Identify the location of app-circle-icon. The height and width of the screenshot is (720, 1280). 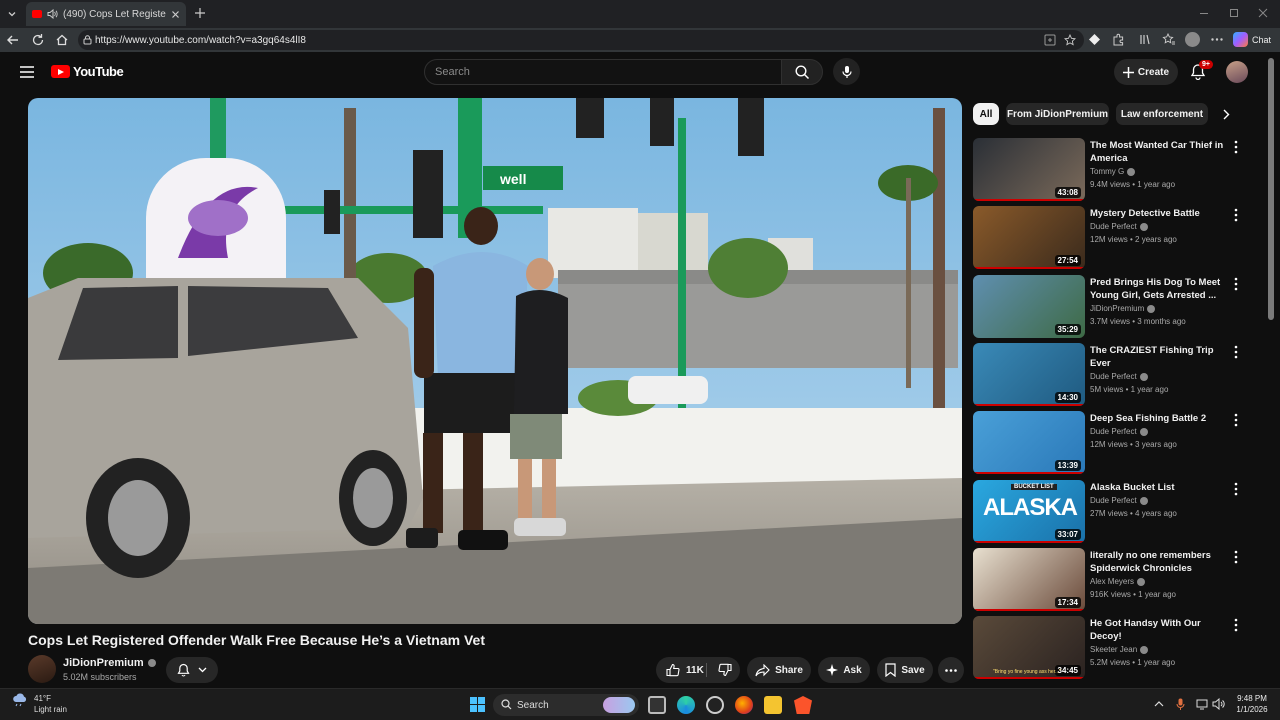
(715, 705).